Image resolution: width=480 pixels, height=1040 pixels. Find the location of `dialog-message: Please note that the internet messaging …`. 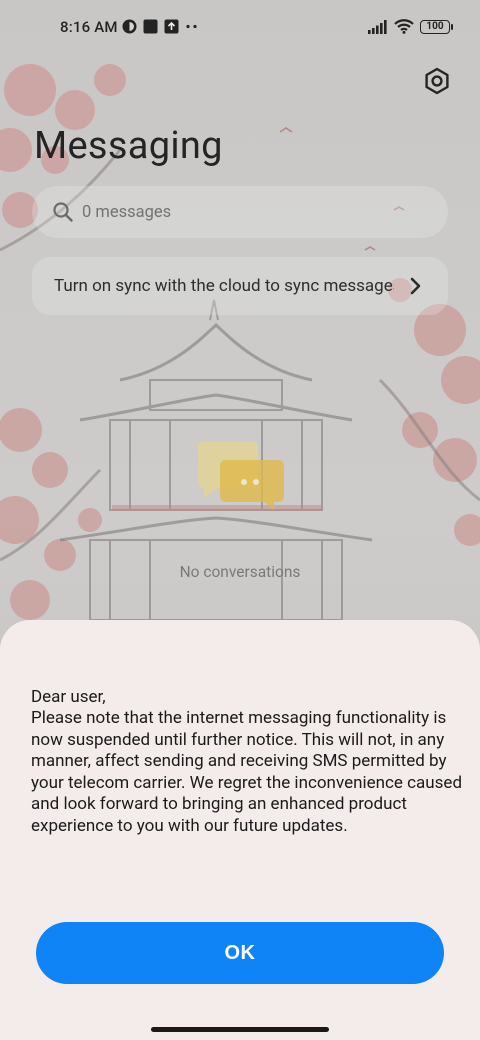

dialog-message: Please note that the internet messaging … is located at coordinates (247, 772).